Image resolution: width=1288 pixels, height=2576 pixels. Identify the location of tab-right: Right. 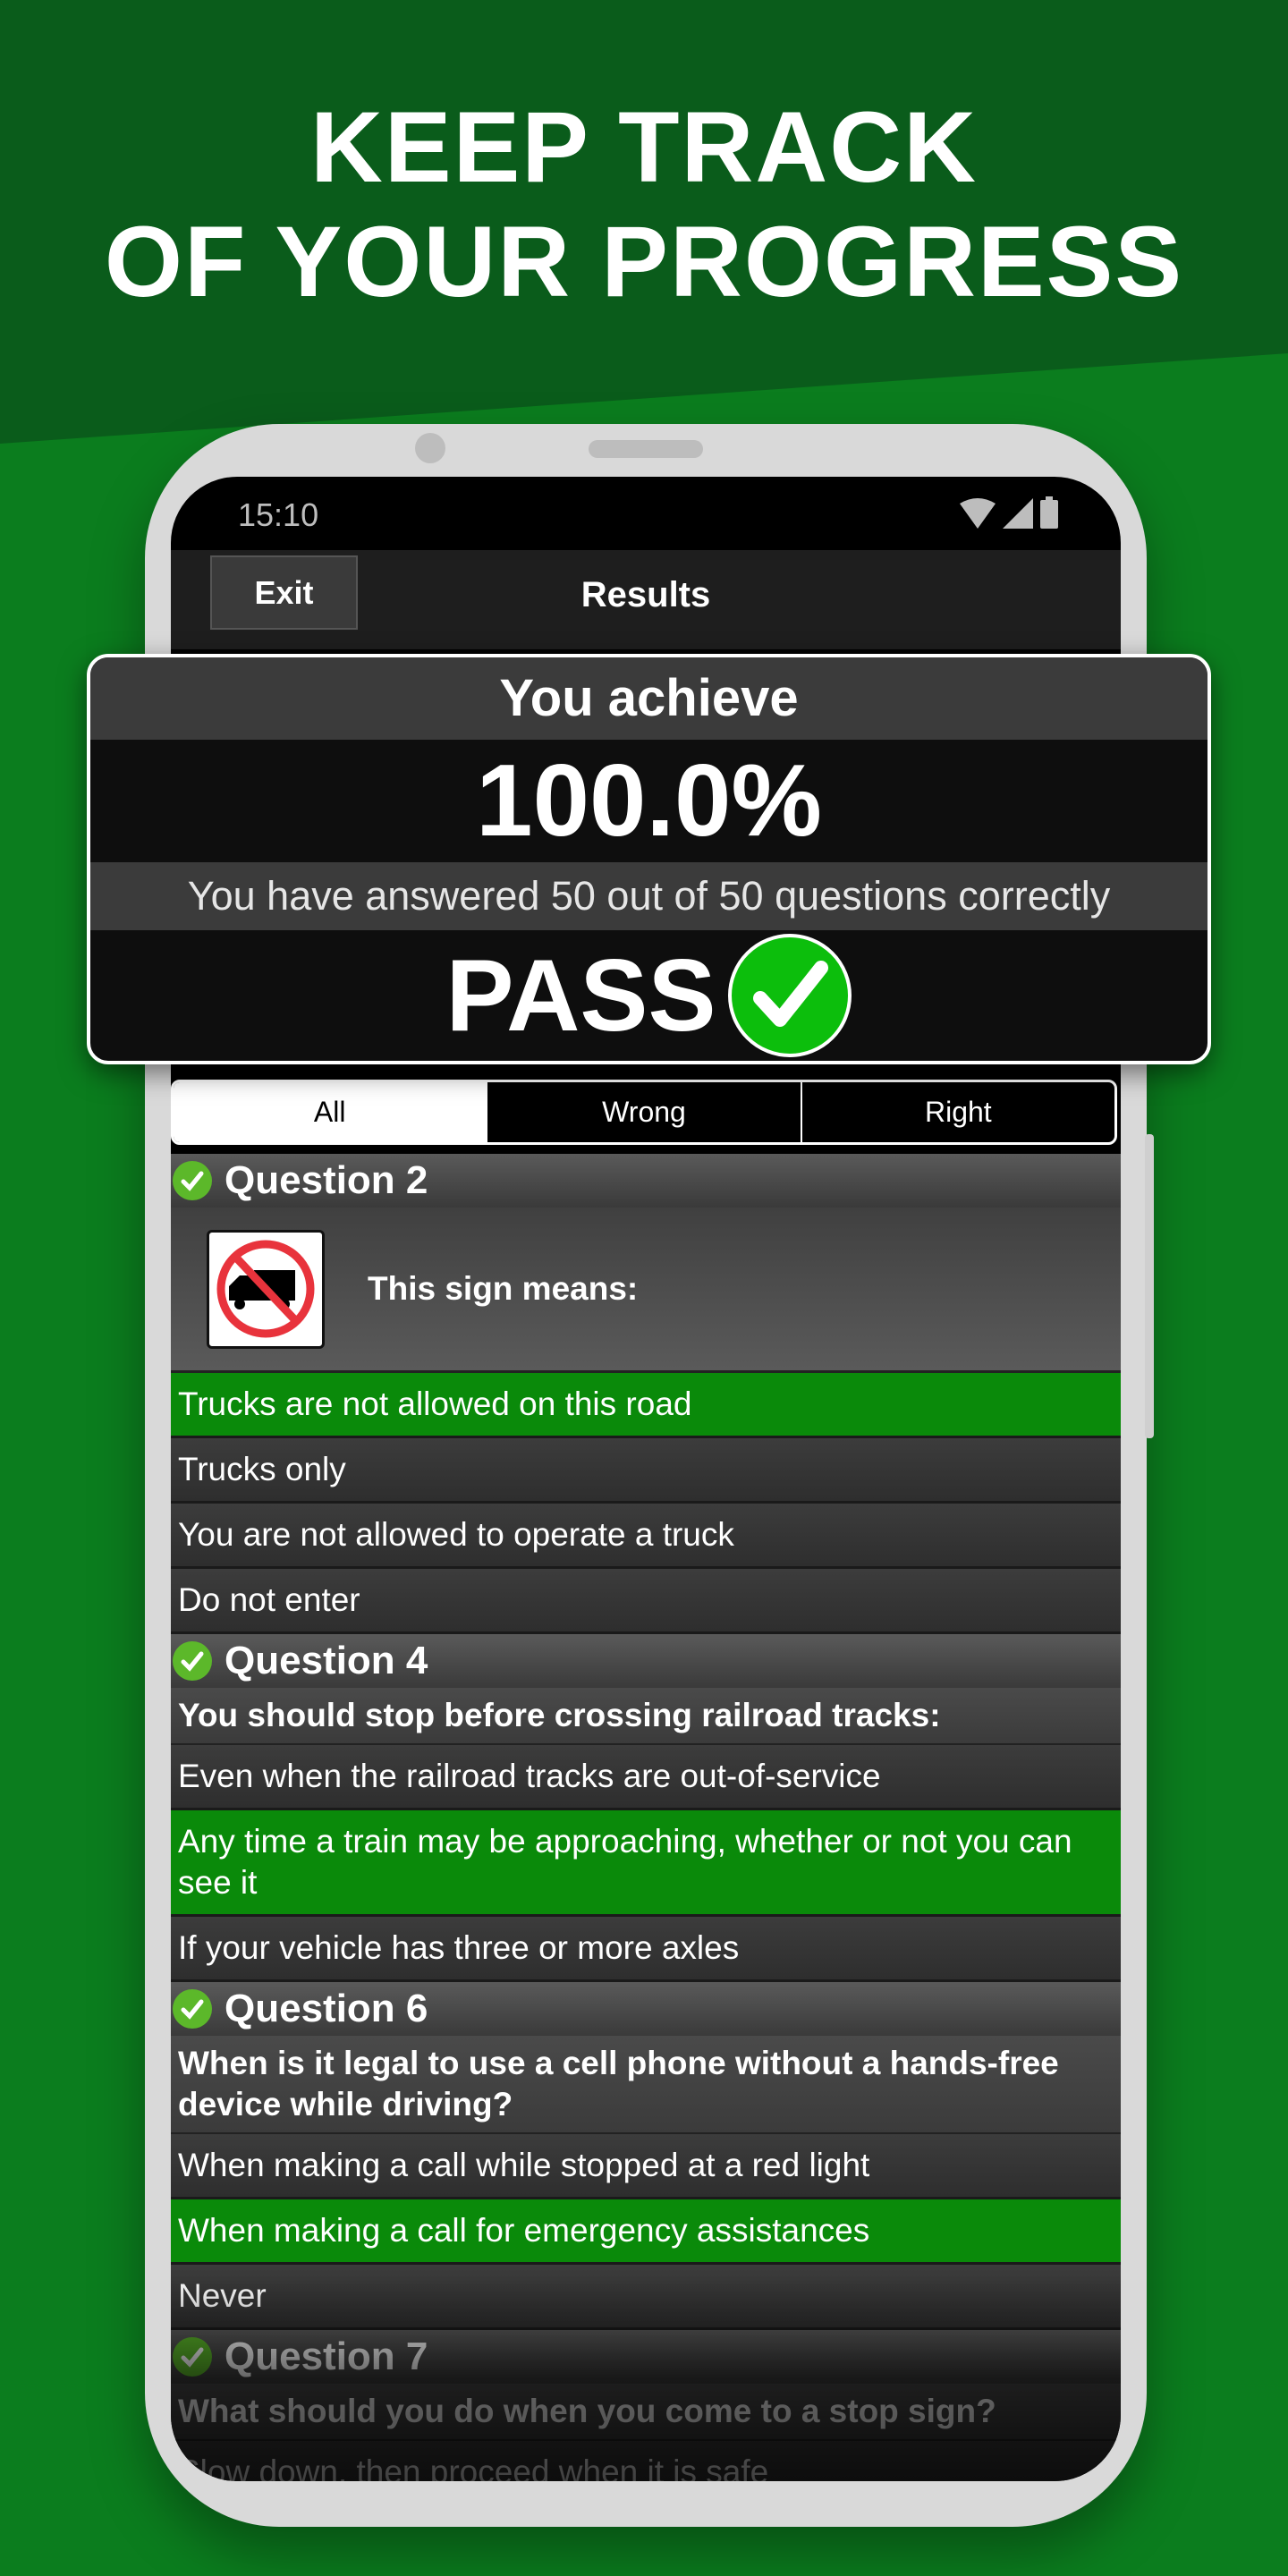
(957, 1112).